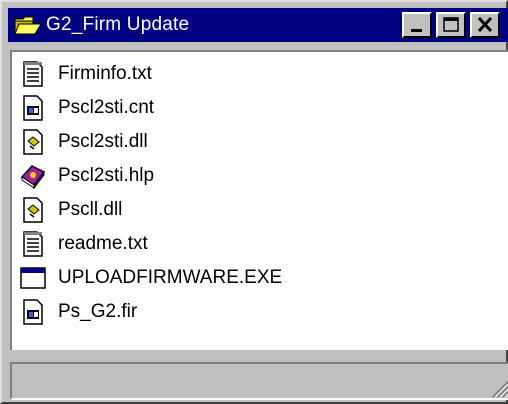 The image size is (508, 404). I want to click on generic-file-icon, so click(33, 312).